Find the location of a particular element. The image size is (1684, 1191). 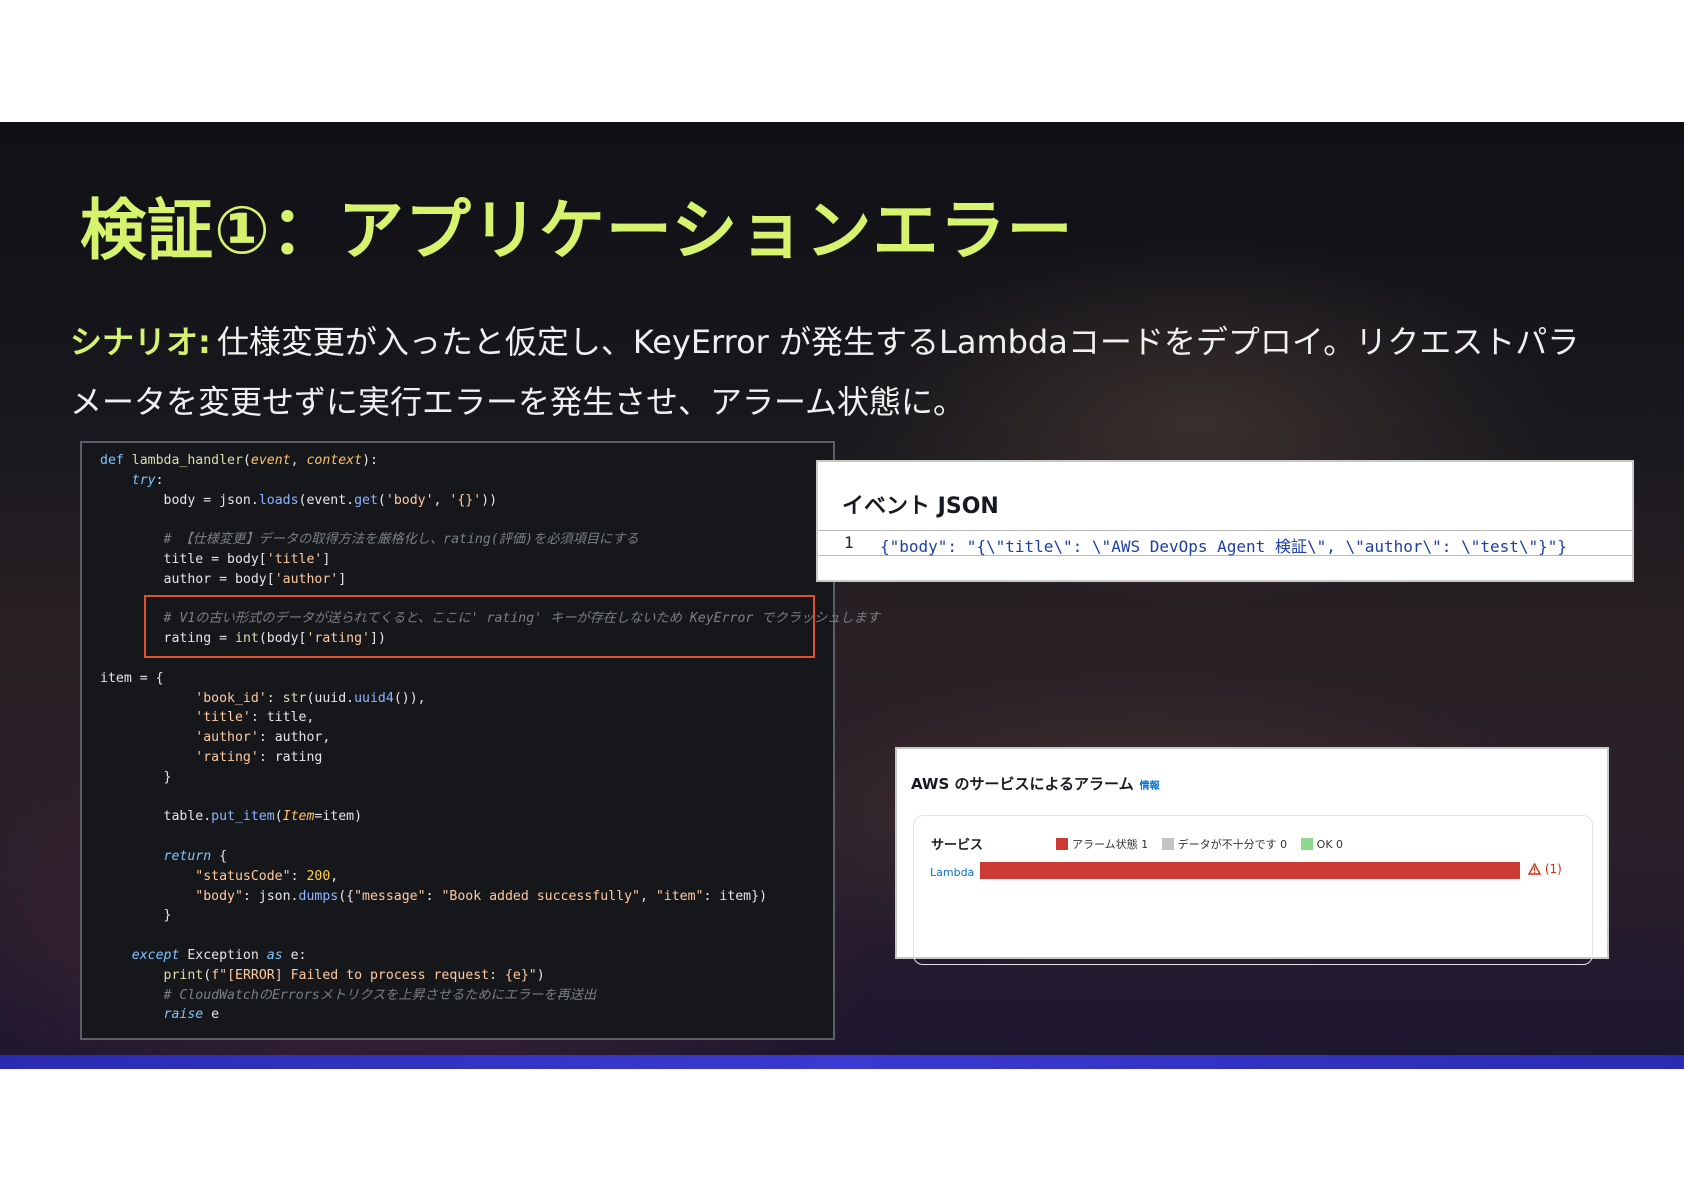

legend-item: アラーム状態 1 is located at coordinates (1102, 844).